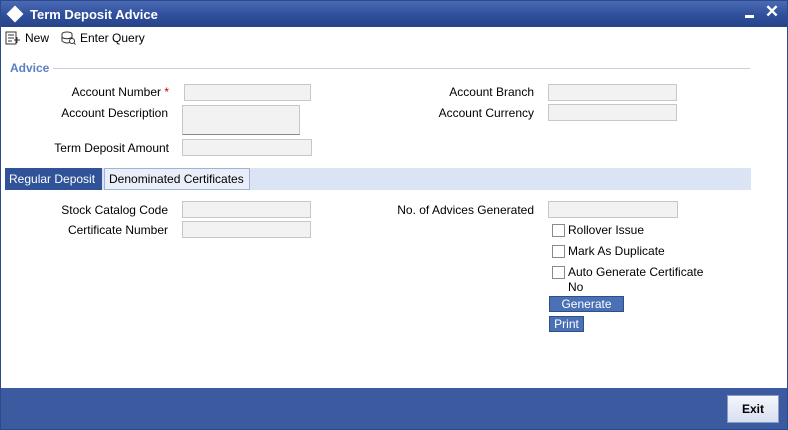 This screenshot has width=788, height=430. Describe the element at coordinates (116, 92) in the screenshot. I see `account-number-label-text: Account Number` at that location.